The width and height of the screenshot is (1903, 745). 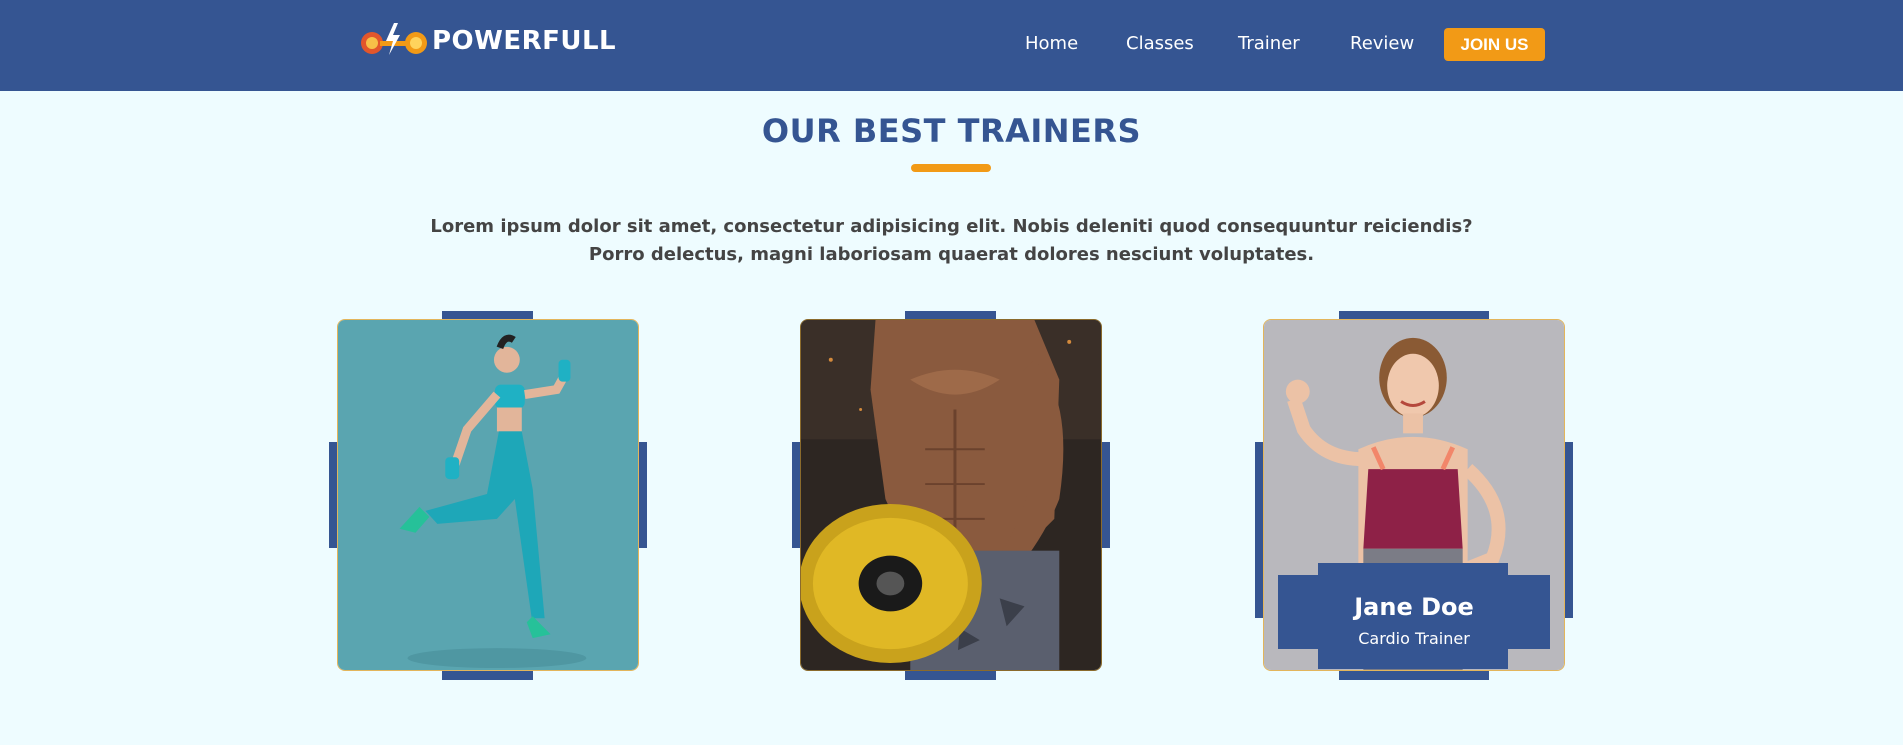 I want to click on section-title: OUR BEST TRAINERS, so click(x=951, y=131).